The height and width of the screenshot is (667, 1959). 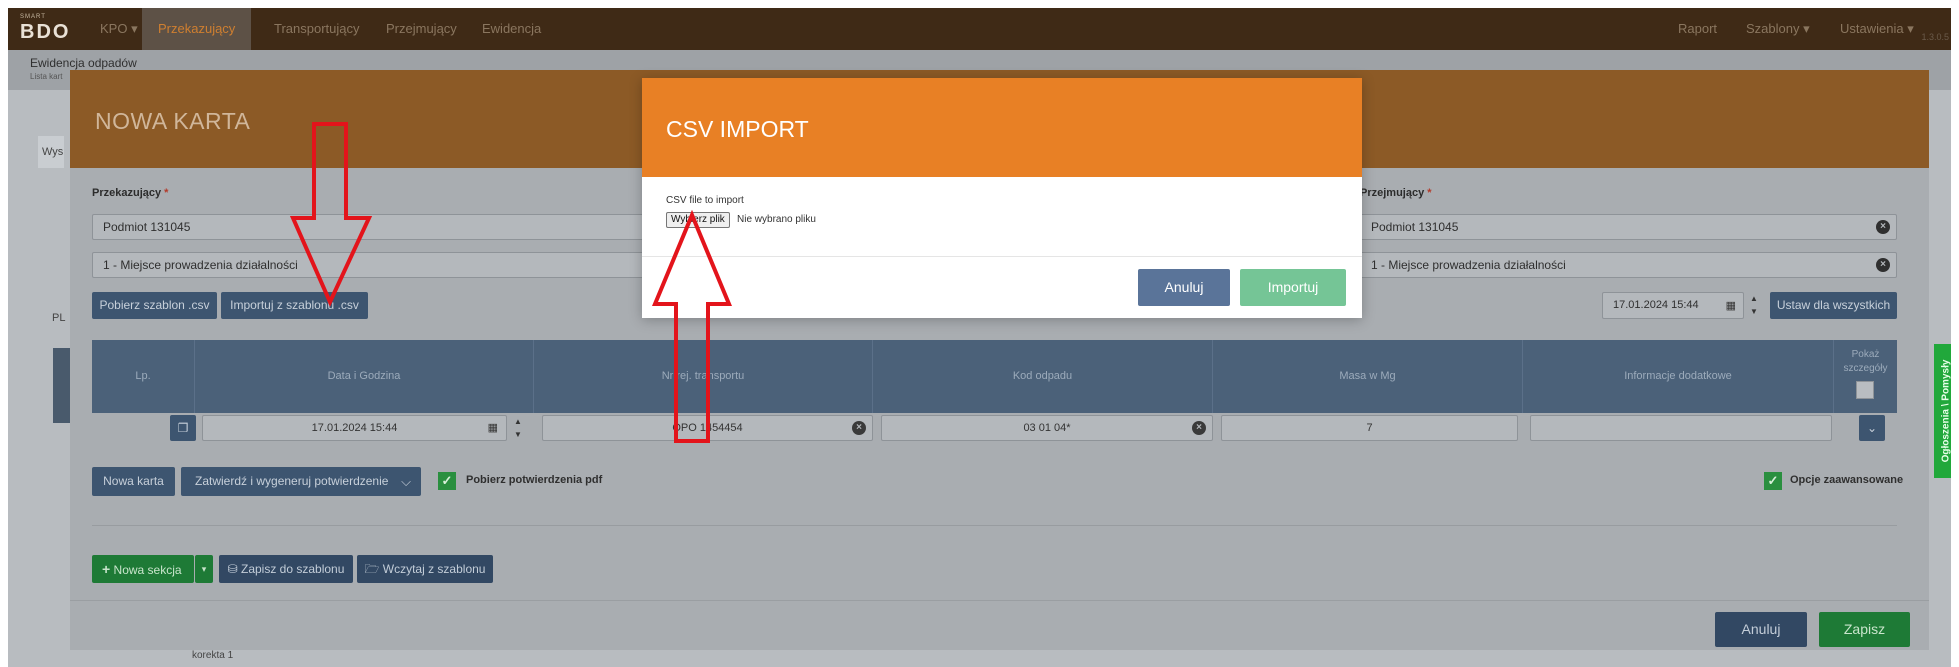 I want to click on nowa-sekcja-dropdown: ▾, so click(x=204, y=569).